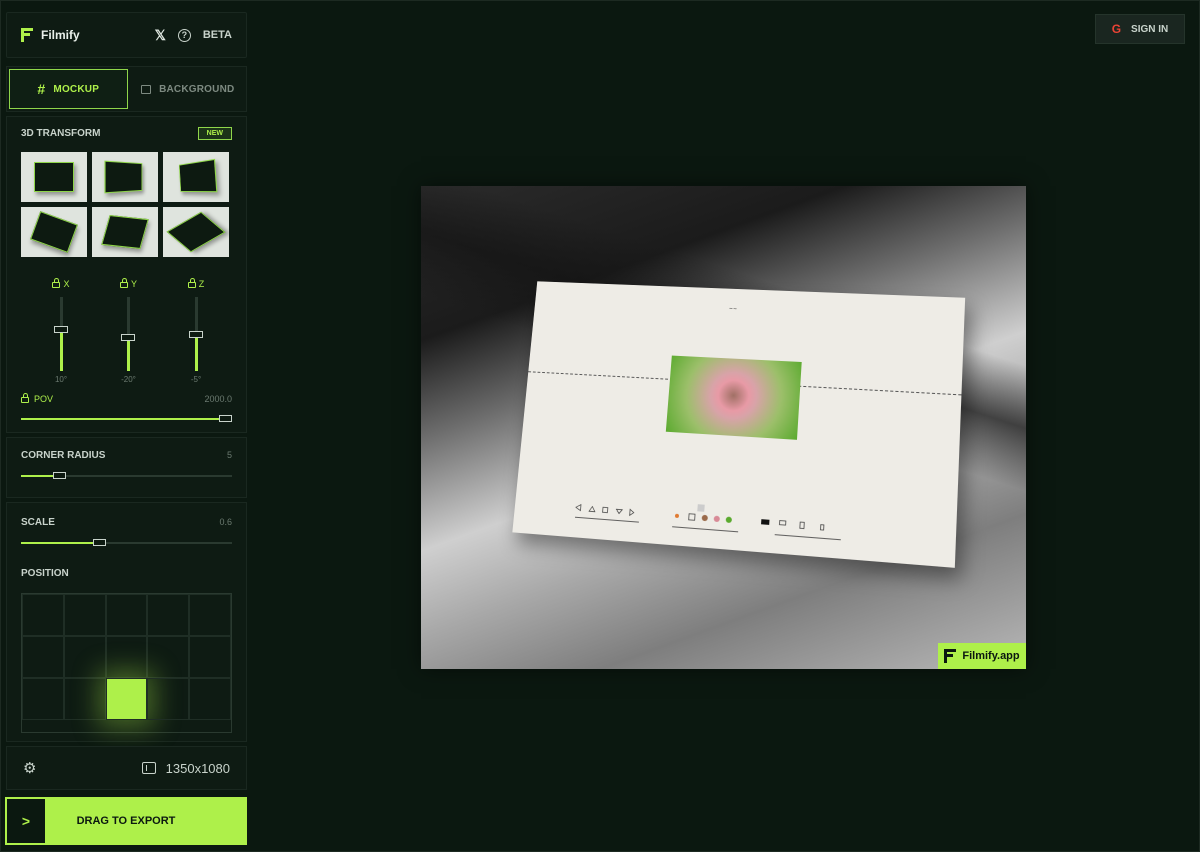  I want to click on app-logo: Filmify, so click(50, 35).